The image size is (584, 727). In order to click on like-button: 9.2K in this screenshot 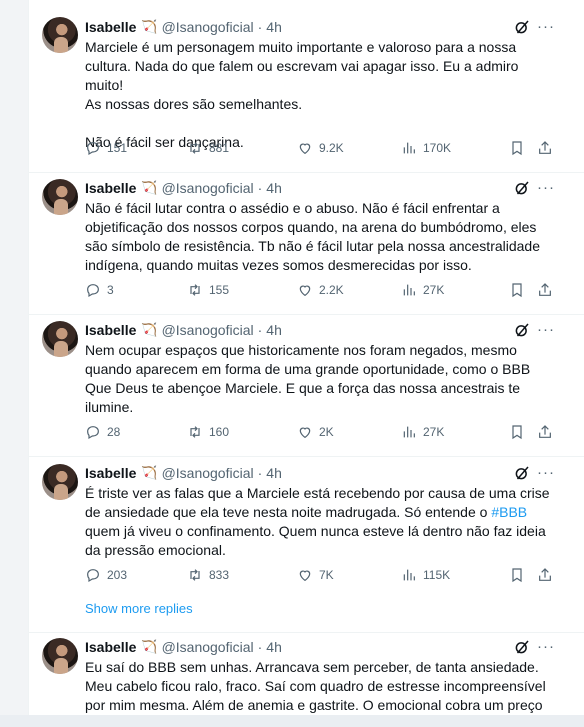, I will do `click(320, 148)`.